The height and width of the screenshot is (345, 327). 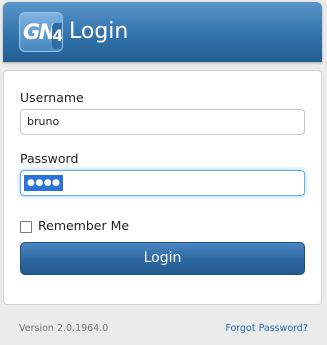 What do you see at coordinates (266, 329) in the screenshot?
I see `forgot-password-link: Forgot Password?` at bounding box center [266, 329].